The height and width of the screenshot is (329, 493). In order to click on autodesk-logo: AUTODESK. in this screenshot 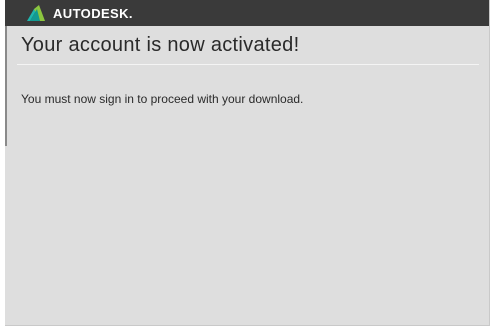, I will do `click(80, 13)`.